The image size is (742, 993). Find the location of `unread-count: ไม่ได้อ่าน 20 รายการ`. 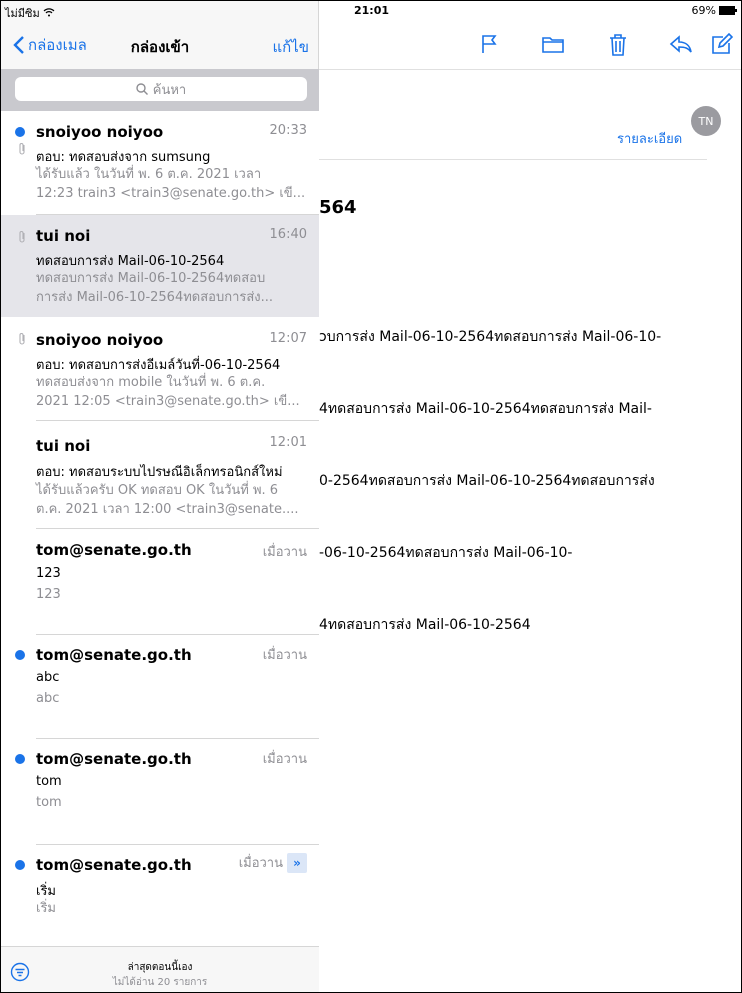

unread-count: ไม่ได้อ่าน 20 รายการ is located at coordinates (160, 982).